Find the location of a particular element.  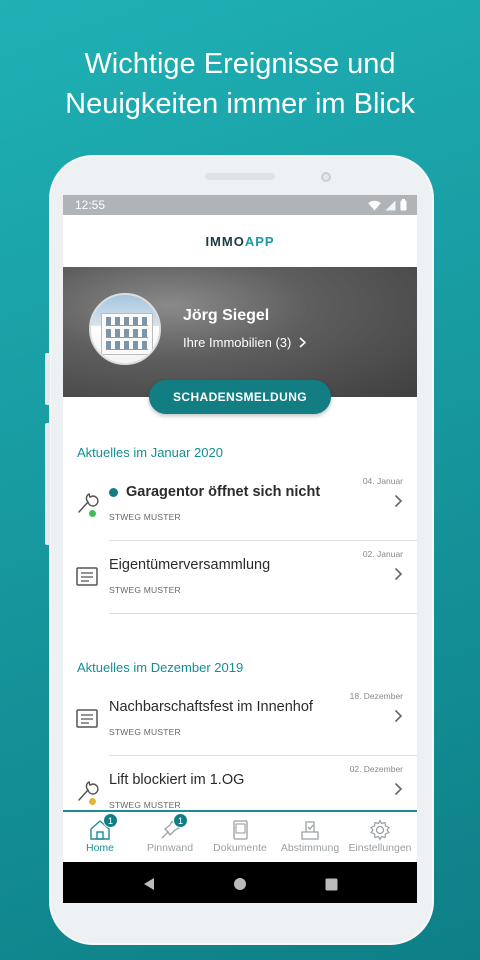

signal-icon is located at coordinates (390, 205).